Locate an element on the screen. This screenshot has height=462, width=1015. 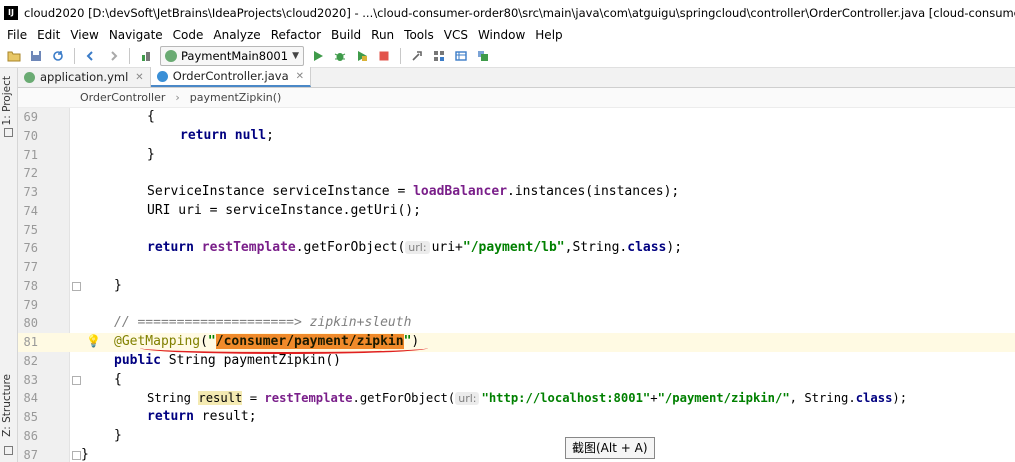
line-number: 84 is located at coordinates (30, 398).